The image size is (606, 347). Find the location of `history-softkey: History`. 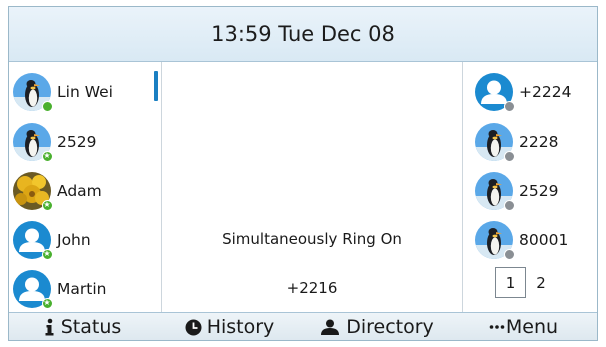

history-softkey: History is located at coordinates (229, 326).